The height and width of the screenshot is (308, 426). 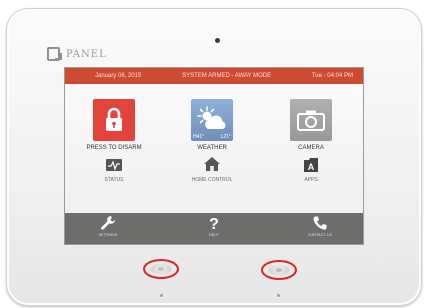 What do you see at coordinates (212, 148) in the screenshot?
I see `weather-label: WEATHER` at bounding box center [212, 148].